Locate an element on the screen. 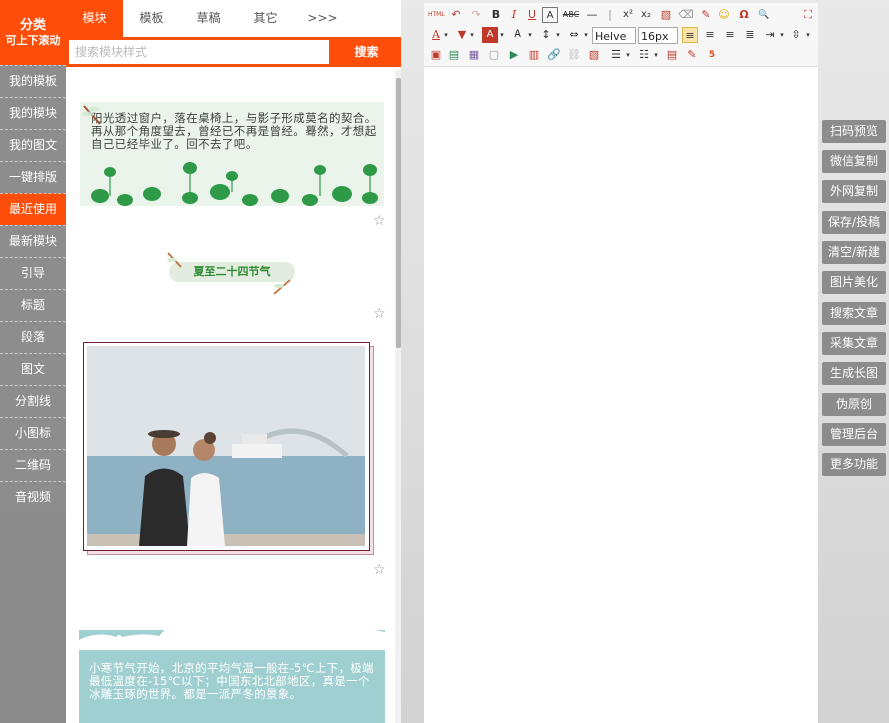 The width and height of the screenshot is (889, 723). ordered-list-icon: ☰ is located at coordinates (616, 55).